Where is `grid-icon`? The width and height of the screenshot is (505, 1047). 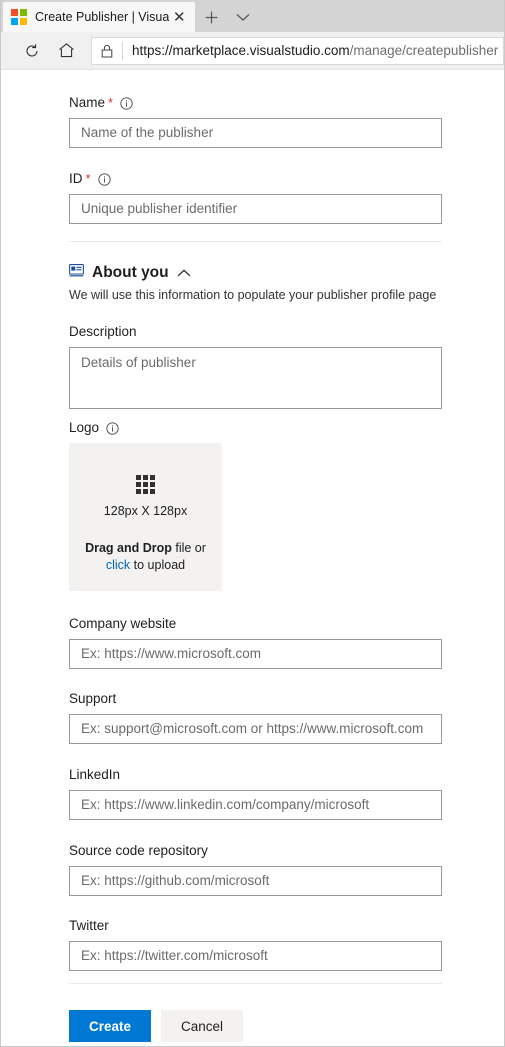 grid-icon is located at coordinates (145, 484).